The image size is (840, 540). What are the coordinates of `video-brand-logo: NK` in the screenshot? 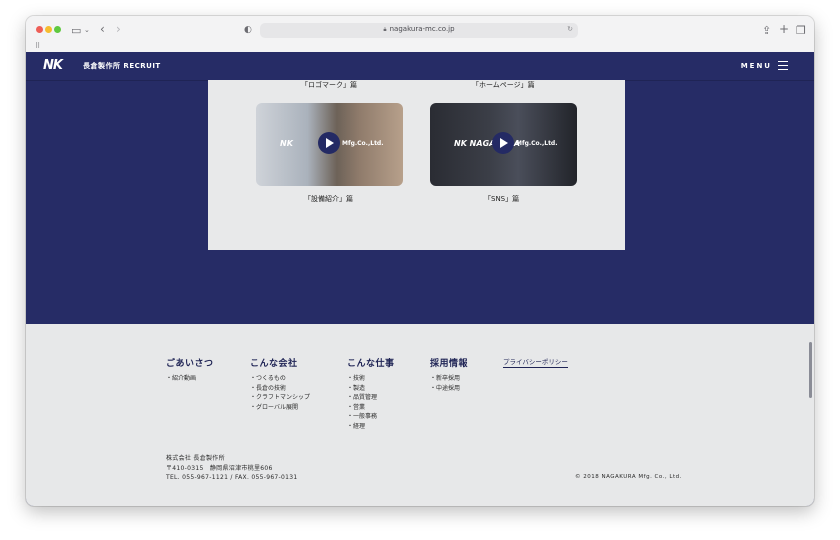 It's located at (286, 143).